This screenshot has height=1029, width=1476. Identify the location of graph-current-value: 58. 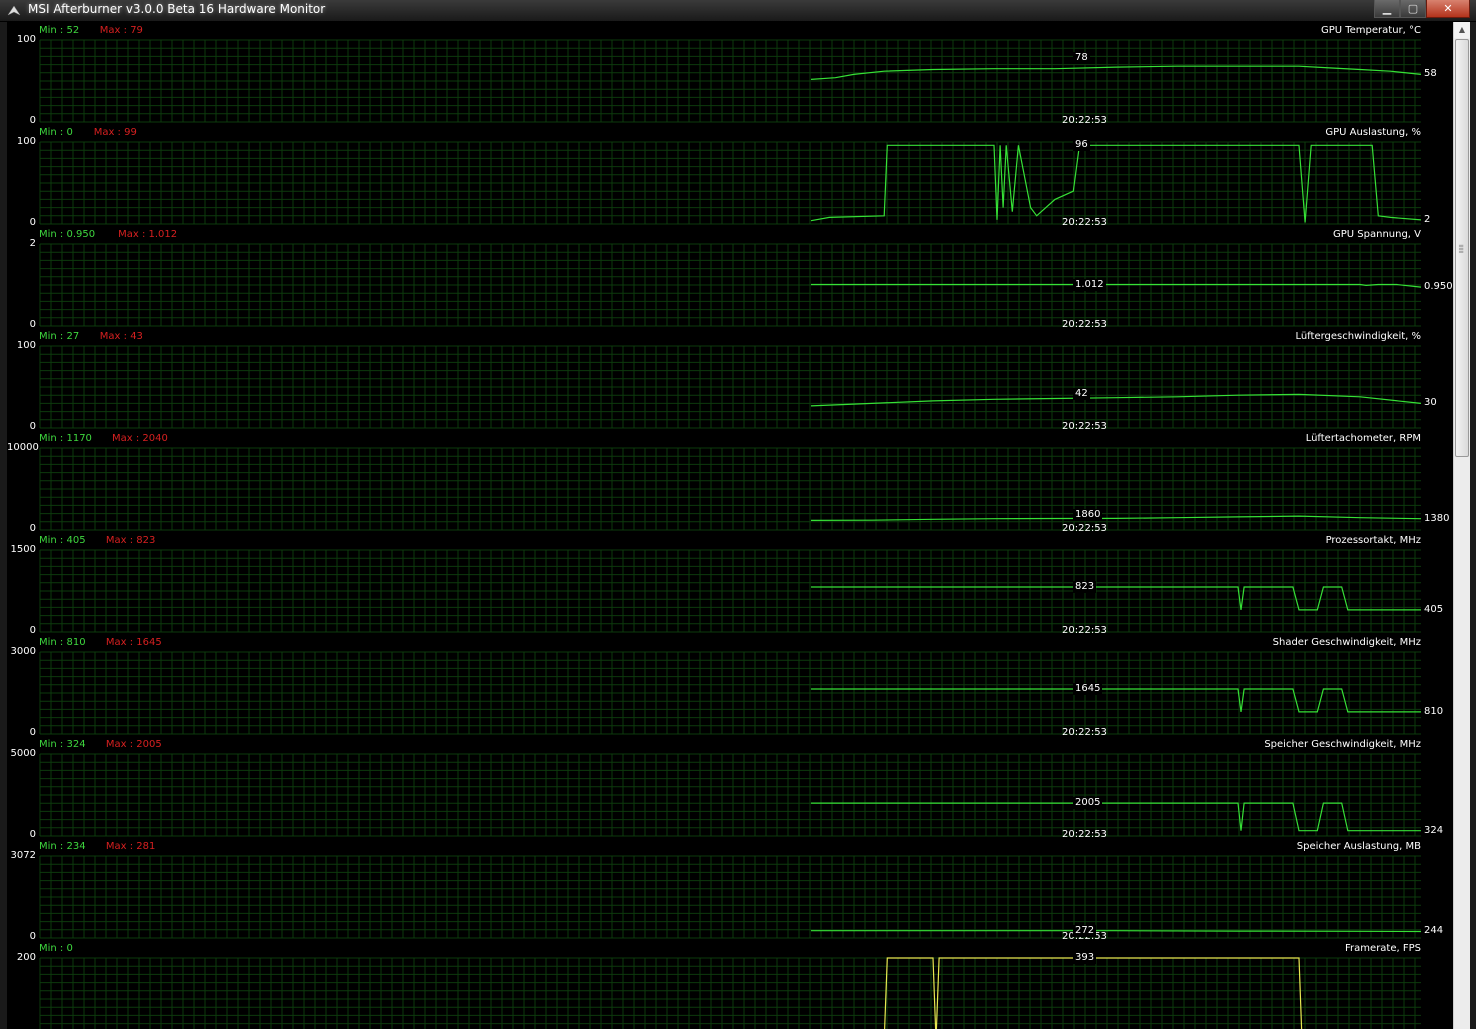
(1430, 74).